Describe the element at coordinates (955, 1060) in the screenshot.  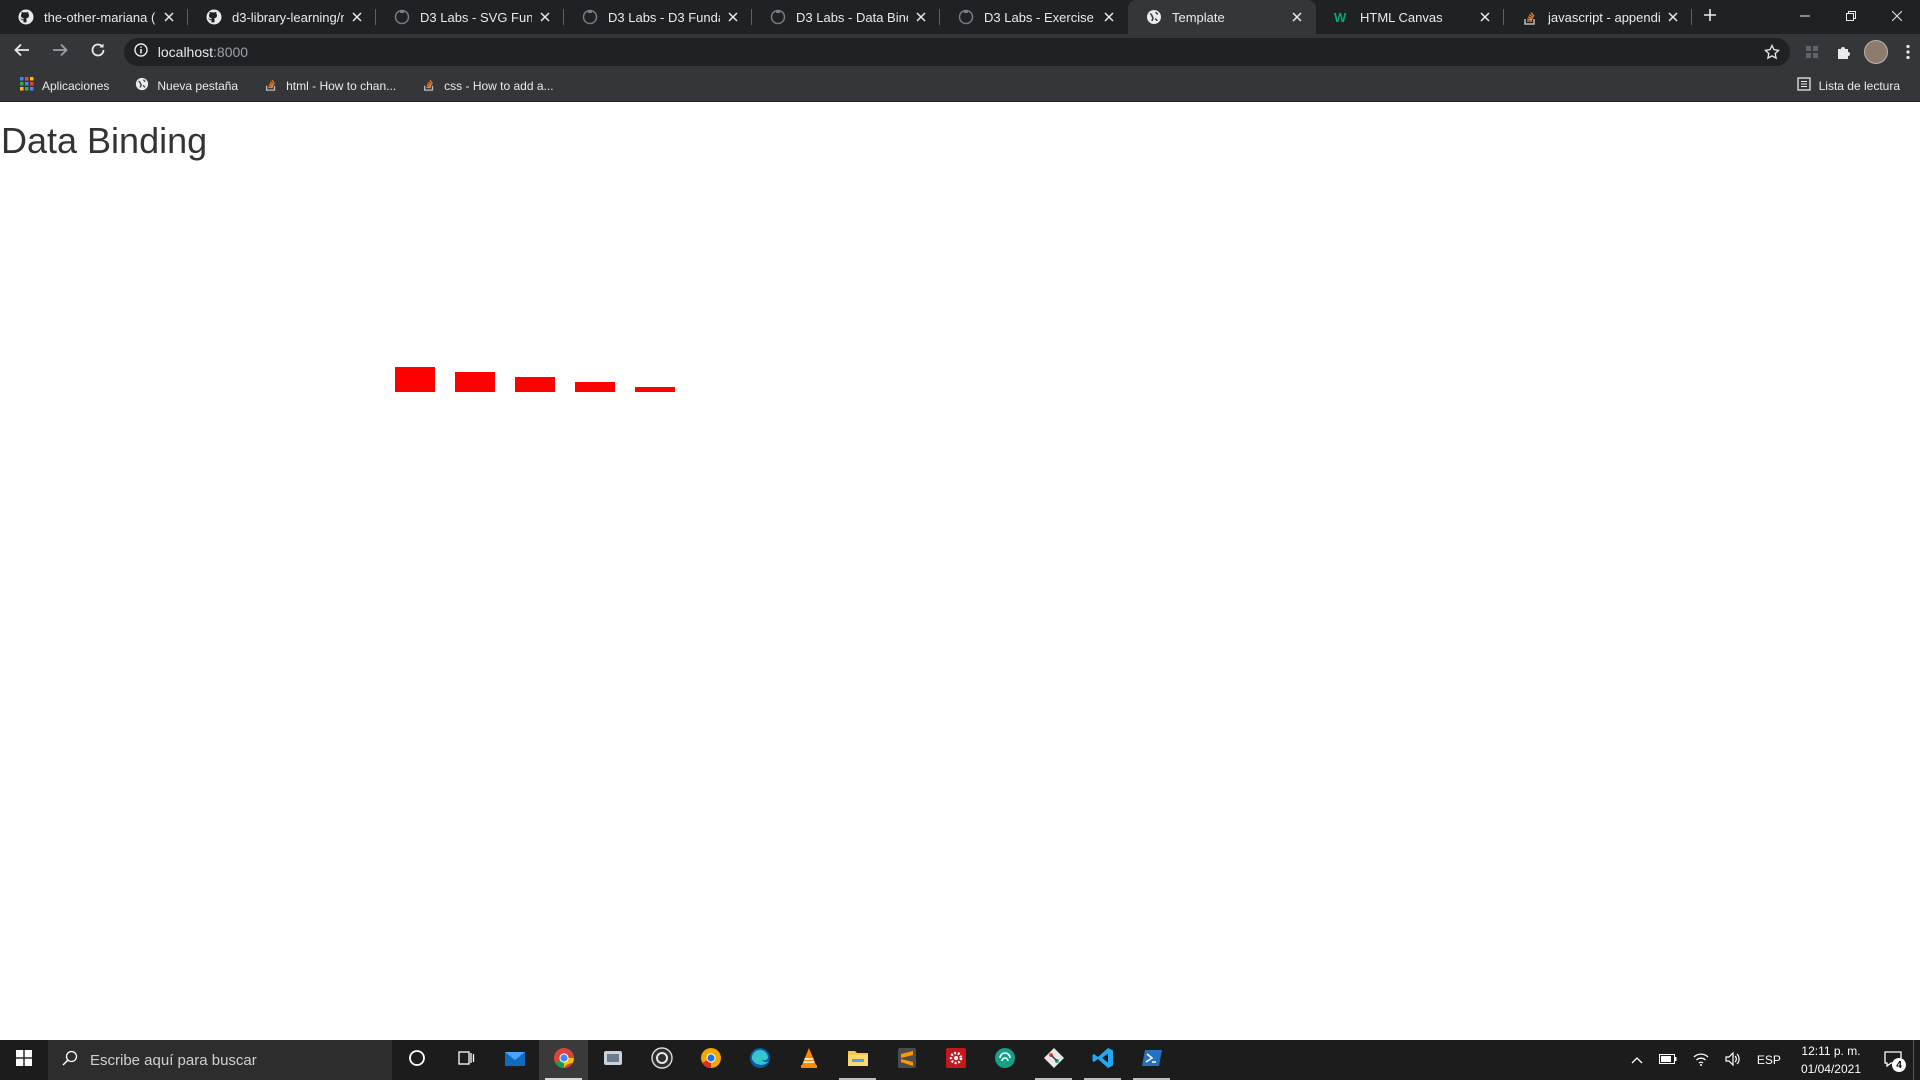
I see `taskbar-app-settings` at that location.